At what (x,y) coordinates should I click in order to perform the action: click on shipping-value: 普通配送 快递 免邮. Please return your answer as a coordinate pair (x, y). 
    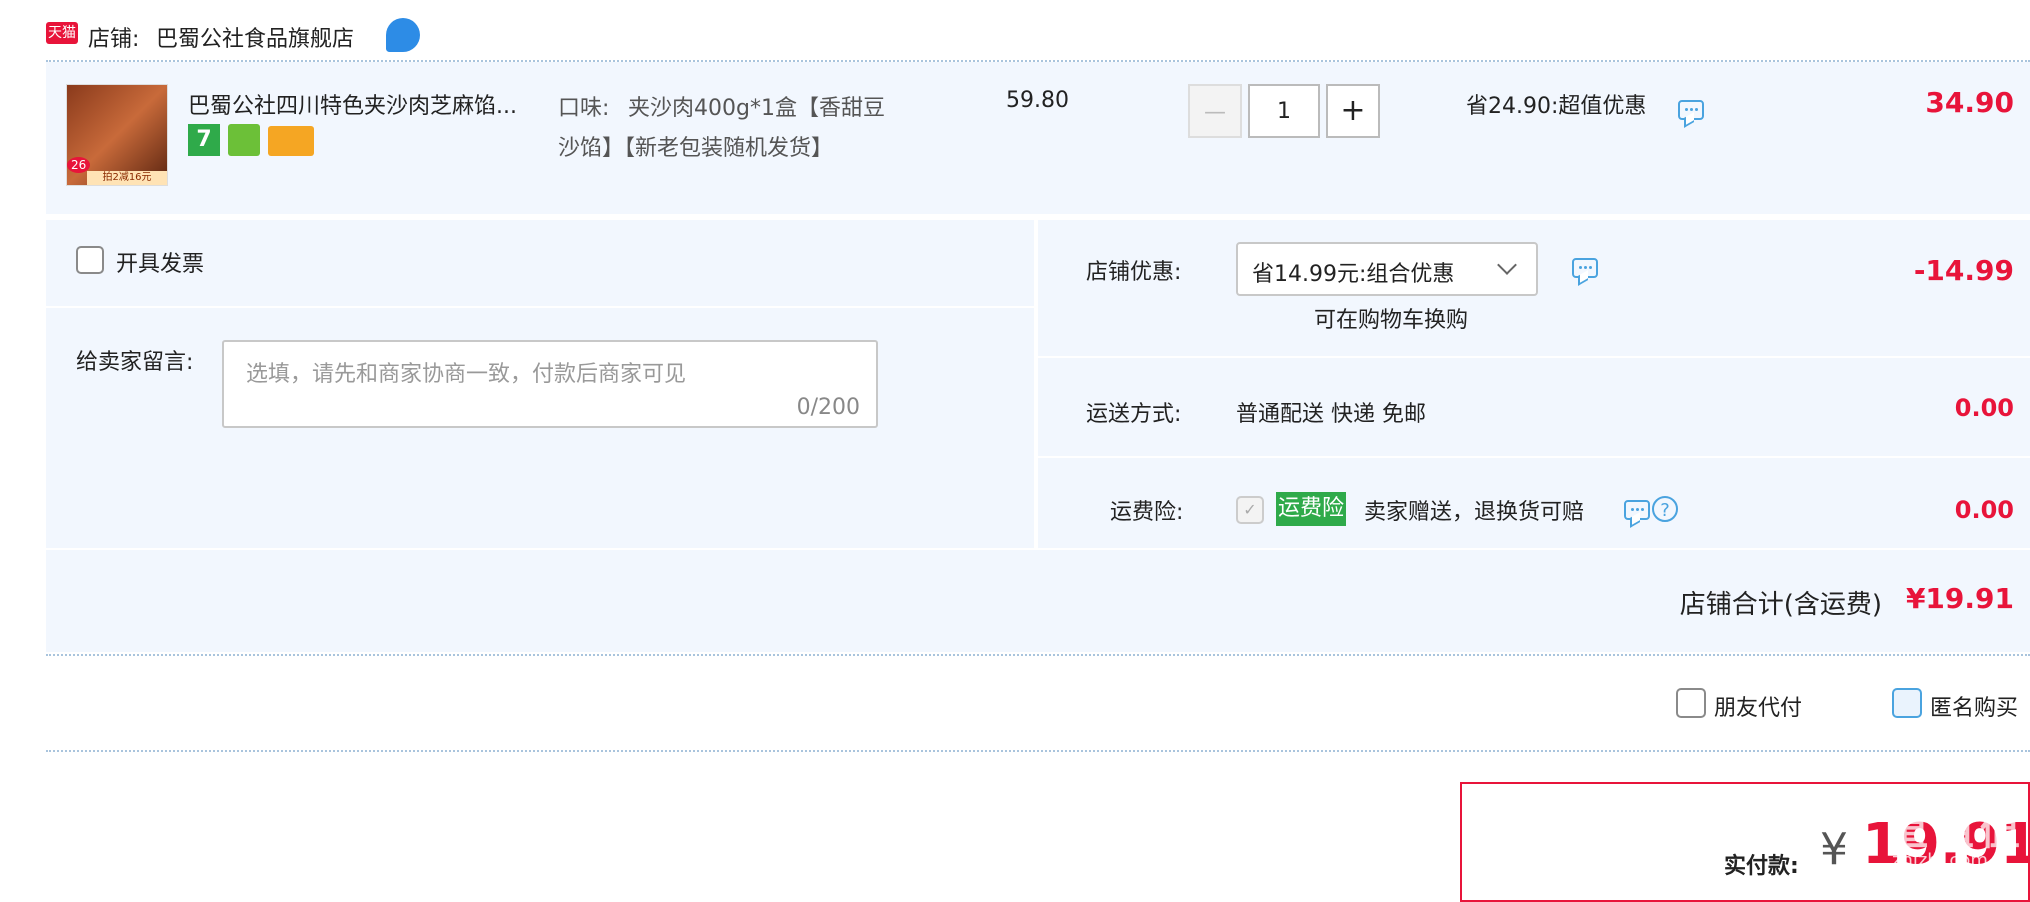
    Looking at the image, I should click on (1331, 414).